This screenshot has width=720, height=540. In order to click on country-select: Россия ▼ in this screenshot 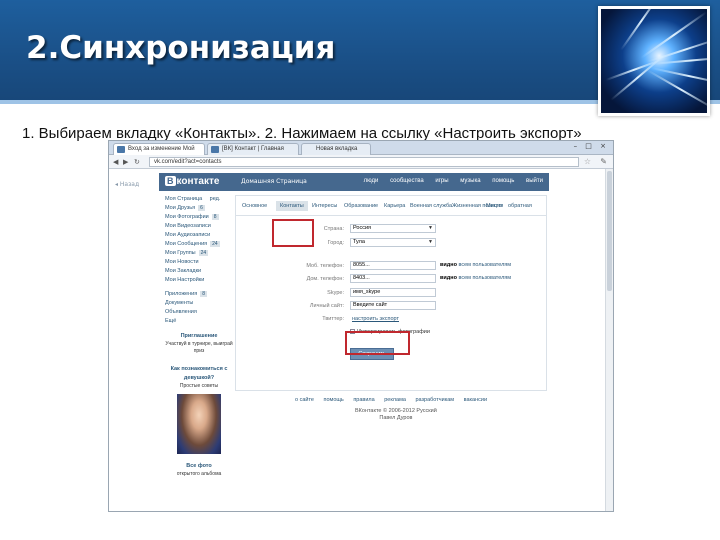, I will do `click(393, 228)`.